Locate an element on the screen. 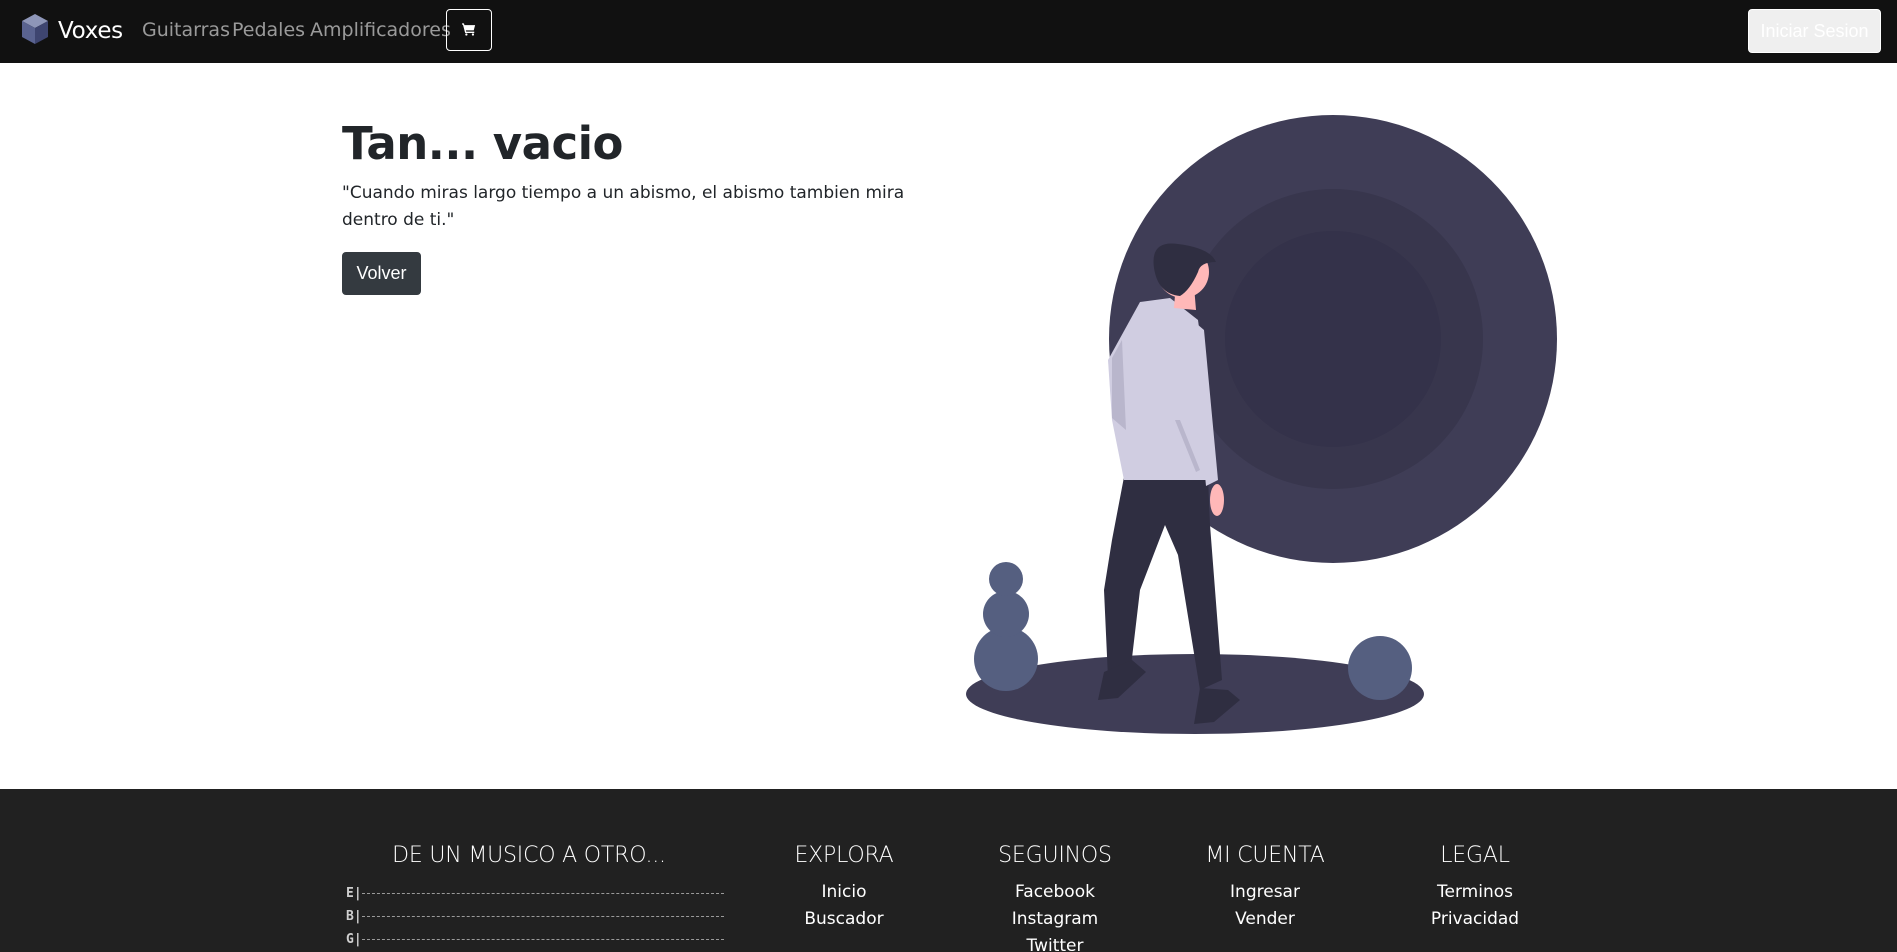  footer-link-facebook: Facebook is located at coordinates (1055, 892).